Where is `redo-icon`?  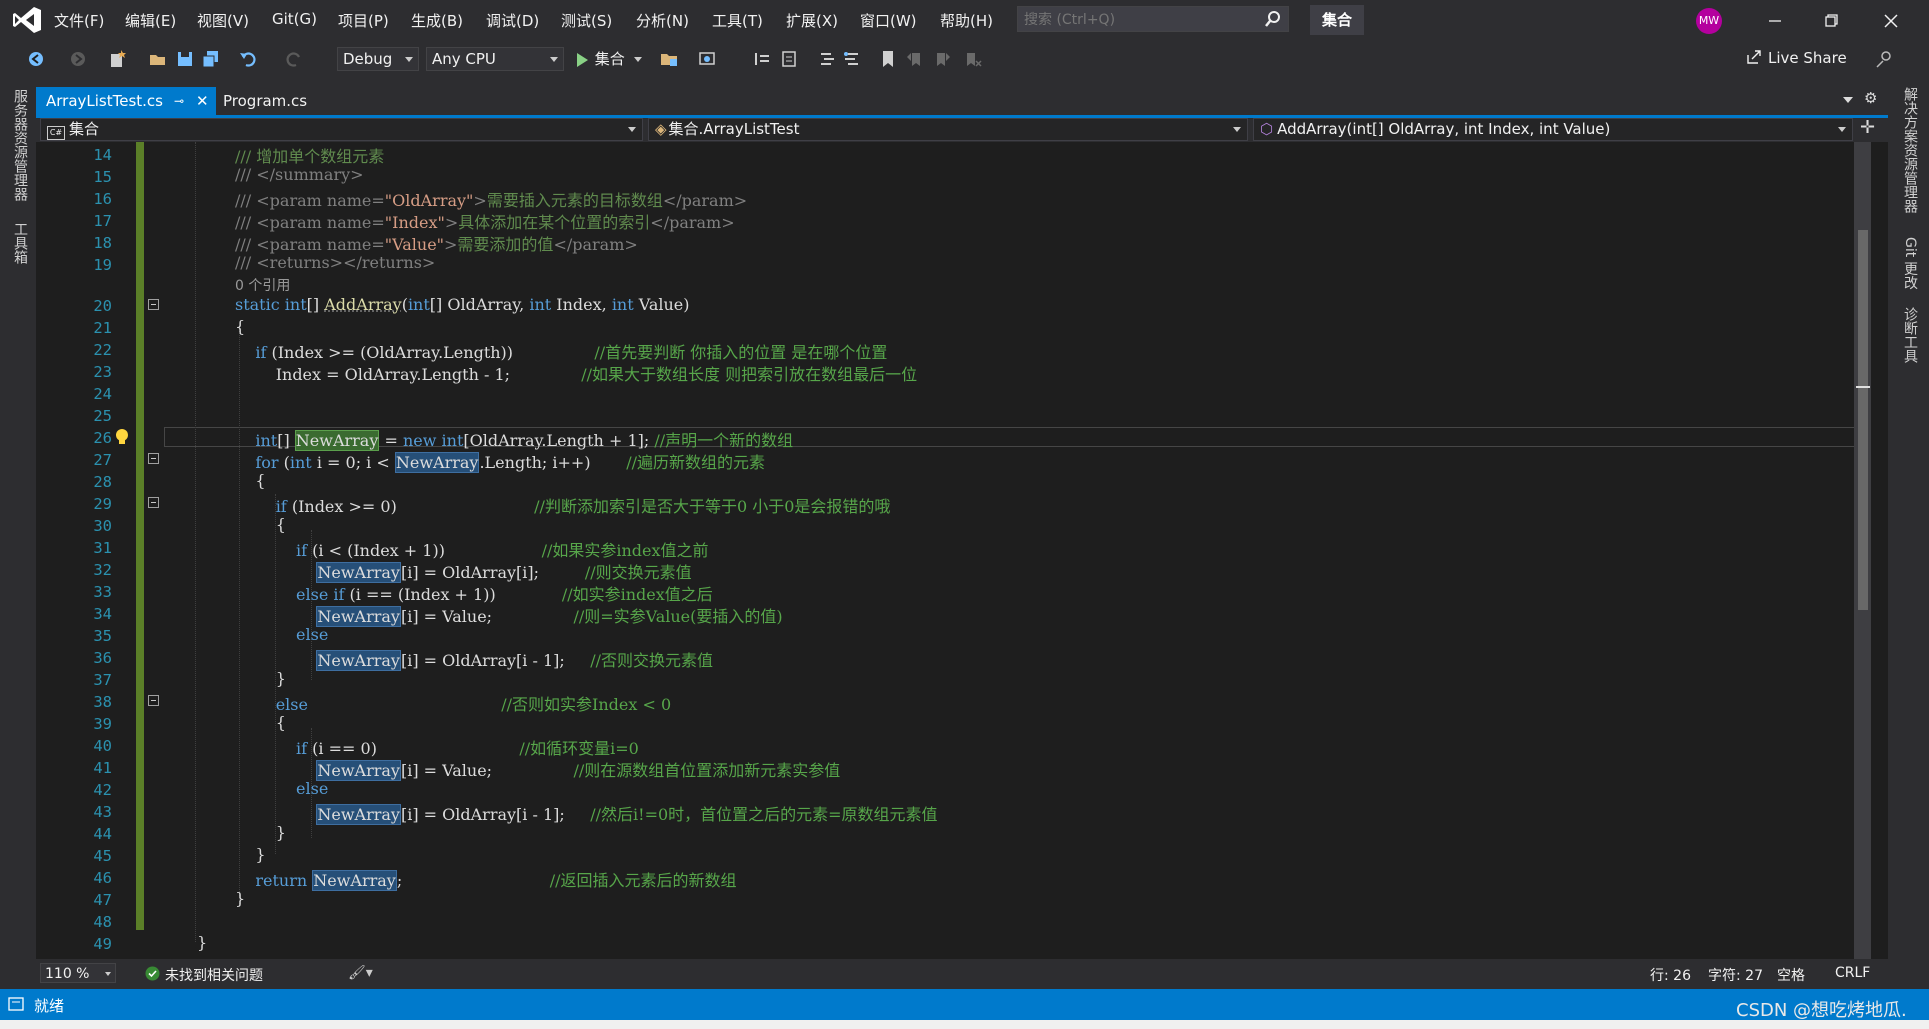 redo-icon is located at coordinates (294, 59).